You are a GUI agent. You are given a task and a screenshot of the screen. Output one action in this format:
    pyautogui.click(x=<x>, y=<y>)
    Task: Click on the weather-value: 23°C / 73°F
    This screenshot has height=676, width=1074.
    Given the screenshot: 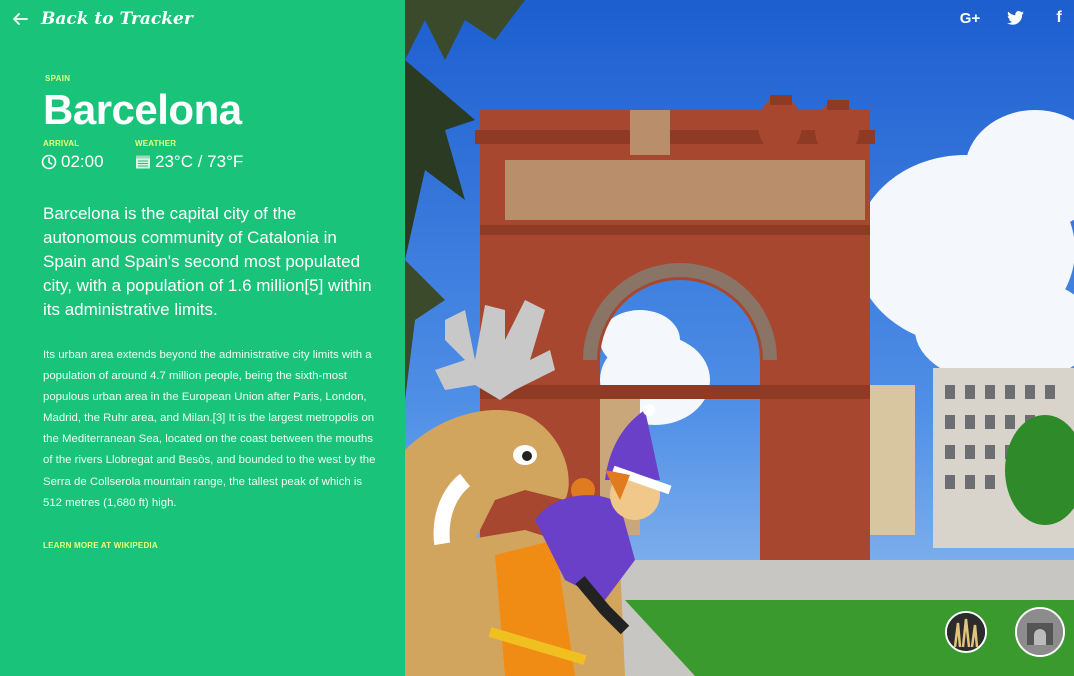 What is the action you would take?
    pyautogui.click(x=189, y=162)
    